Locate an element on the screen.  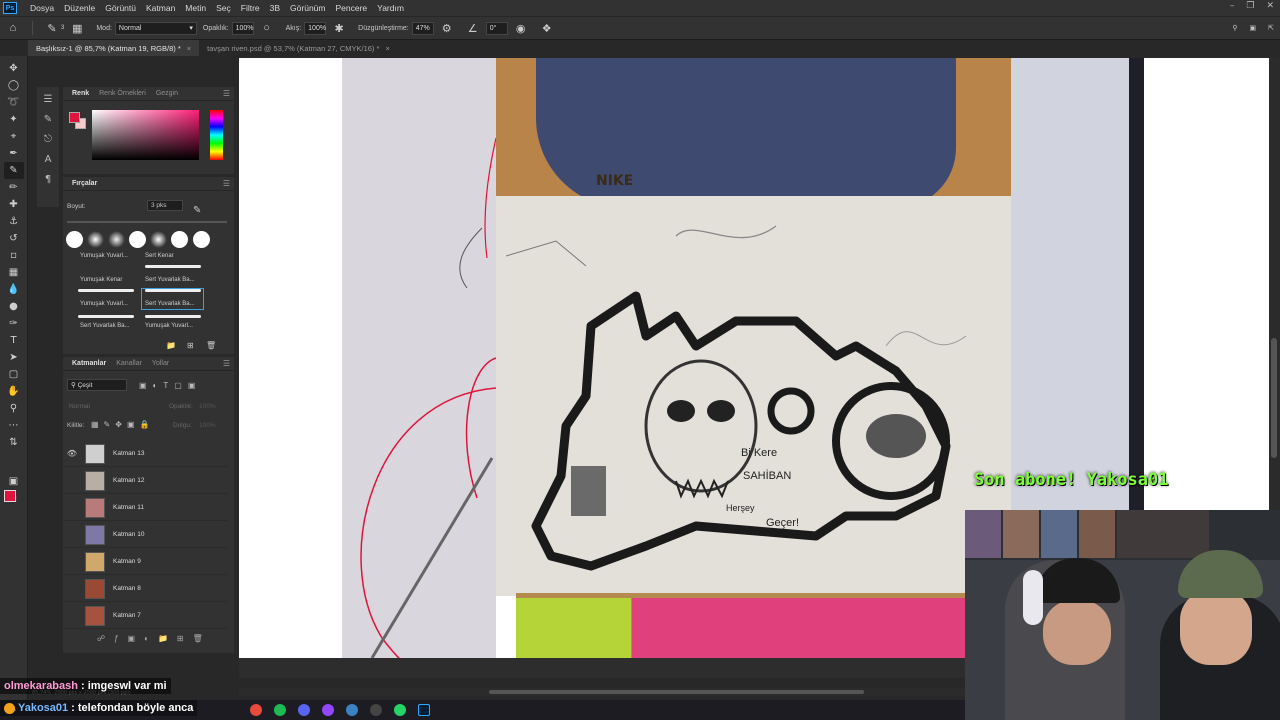
brush-size-readout: 3 is located at coordinates (62, 28).